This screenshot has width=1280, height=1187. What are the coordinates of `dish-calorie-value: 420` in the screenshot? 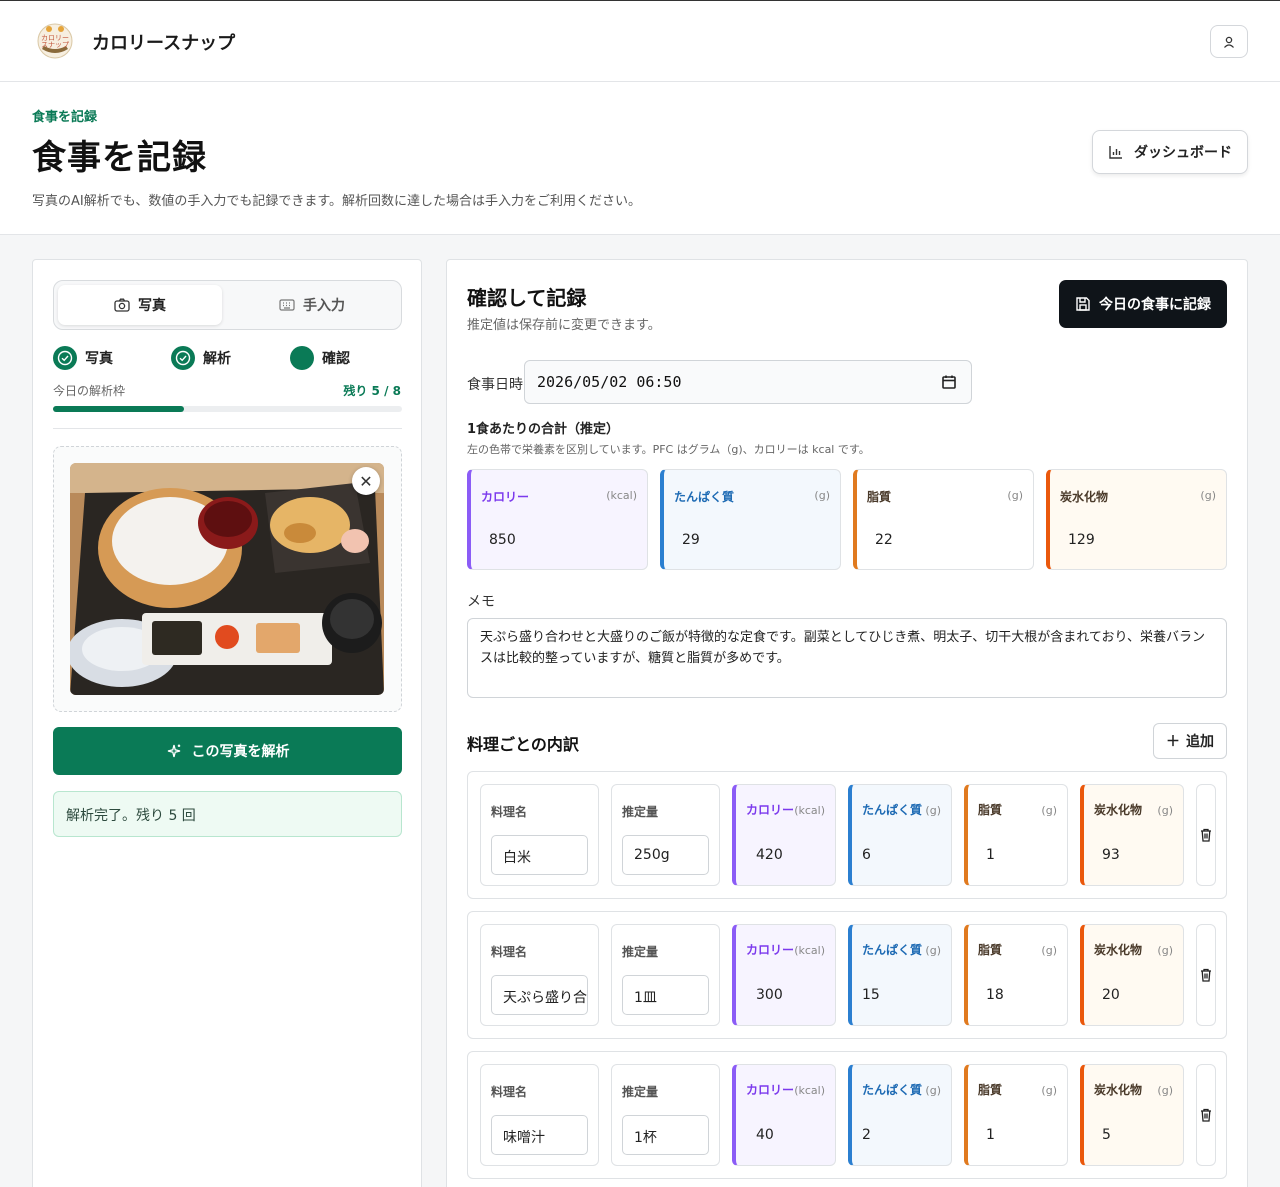 It's located at (769, 855).